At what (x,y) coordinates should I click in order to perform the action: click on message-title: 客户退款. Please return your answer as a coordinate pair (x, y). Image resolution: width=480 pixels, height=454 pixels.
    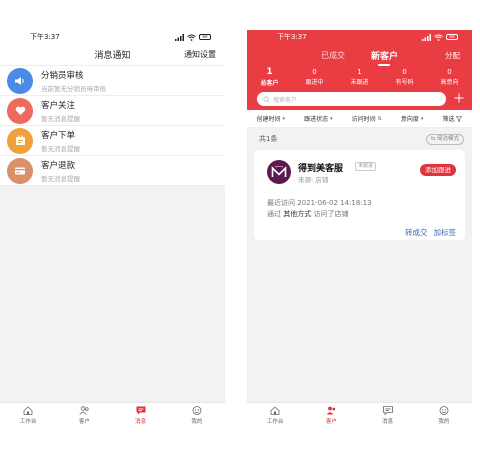
    Looking at the image, I should click on (58, 165).